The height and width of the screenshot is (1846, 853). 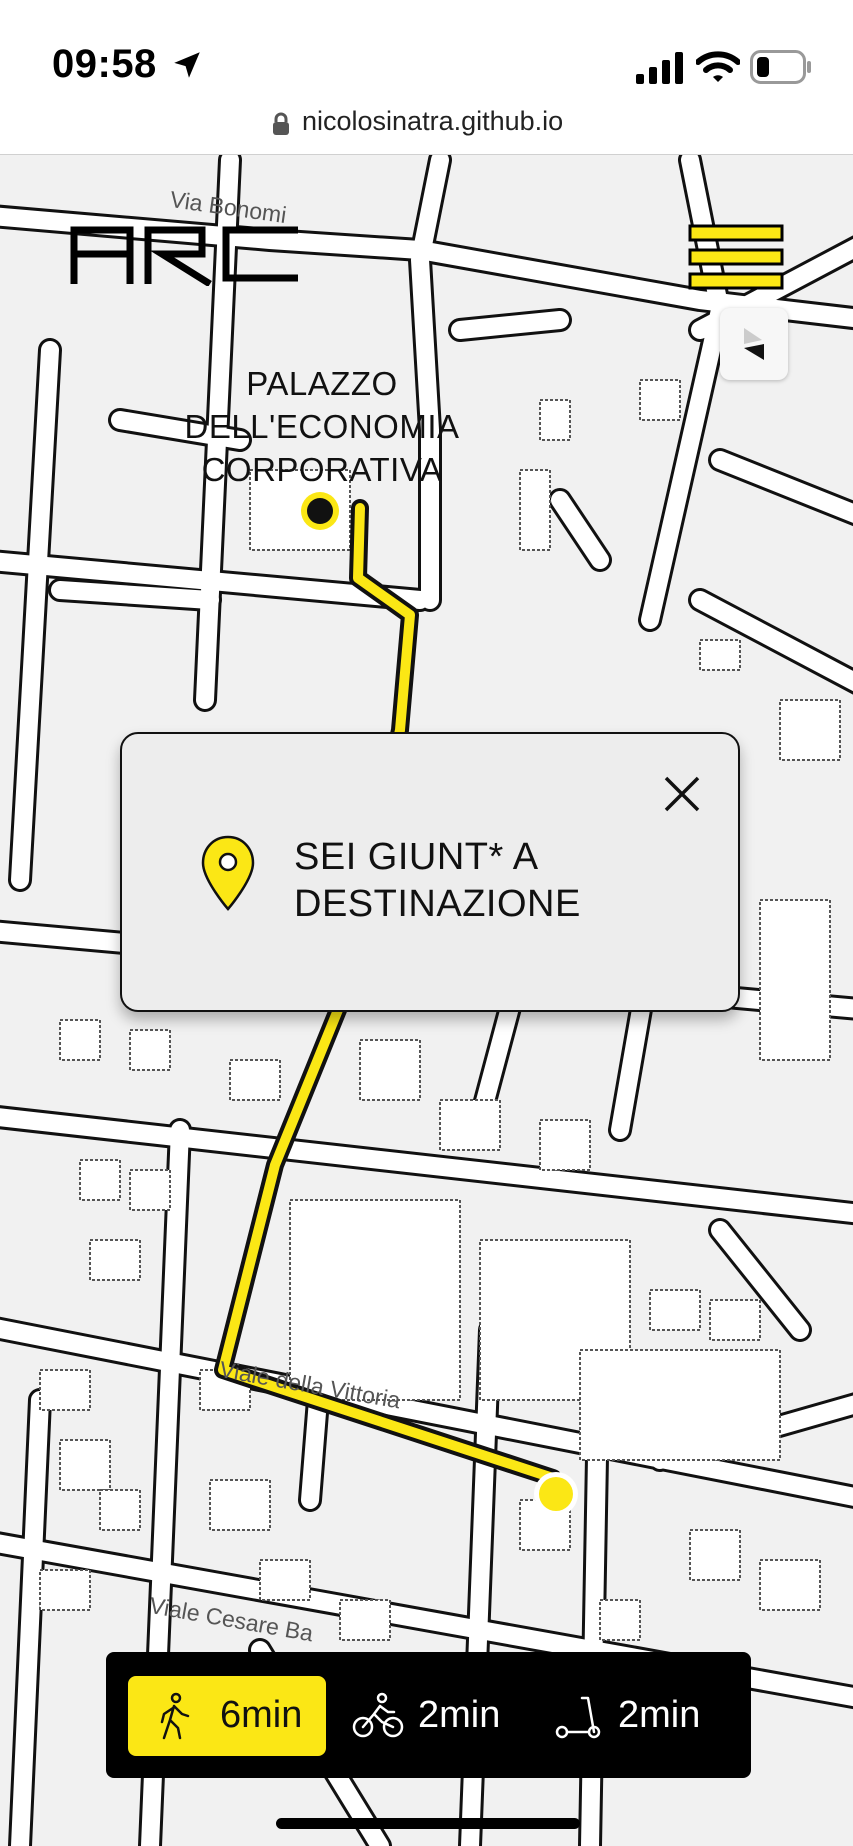 I want to click on mode-walk-button: 6min, so click(x=227, y=1716).